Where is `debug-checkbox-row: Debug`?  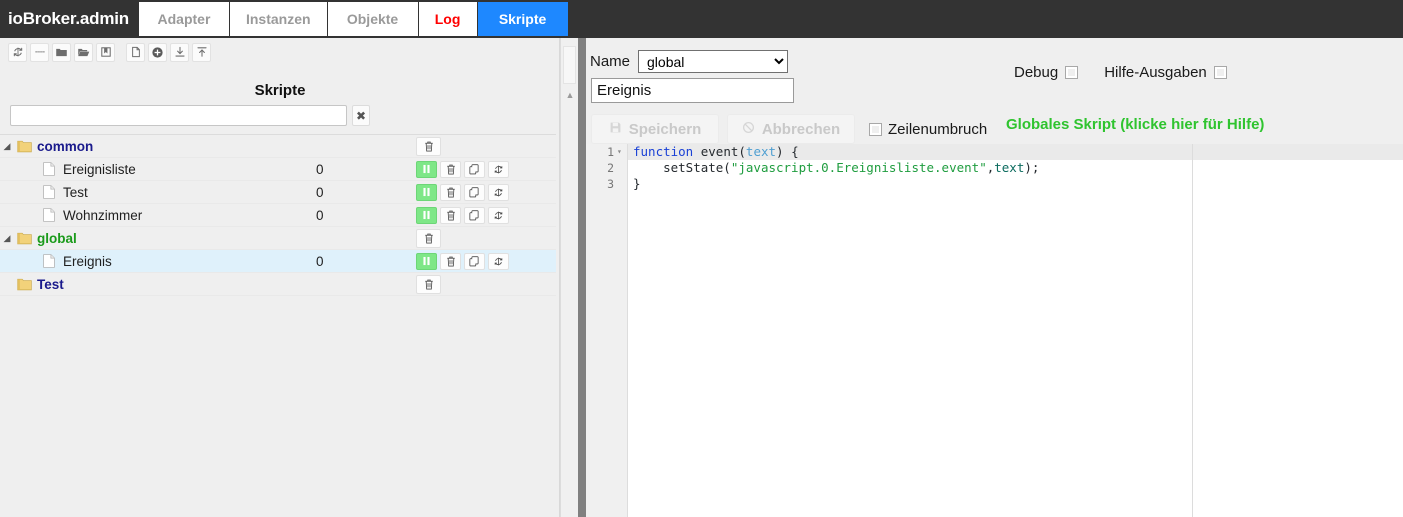 debug-checkbox-row: Debug is located at coordinates (1046, 72).